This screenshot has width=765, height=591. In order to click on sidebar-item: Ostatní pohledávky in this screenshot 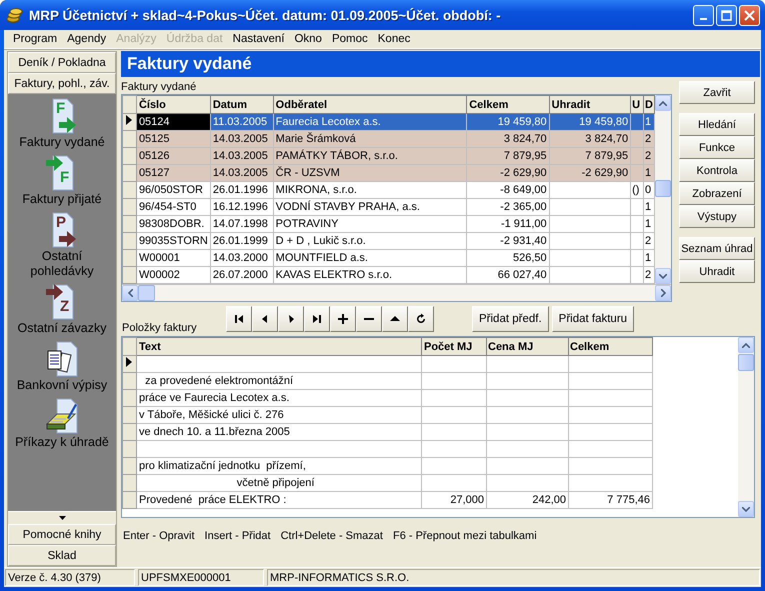, I will do `click(62, 264)`.